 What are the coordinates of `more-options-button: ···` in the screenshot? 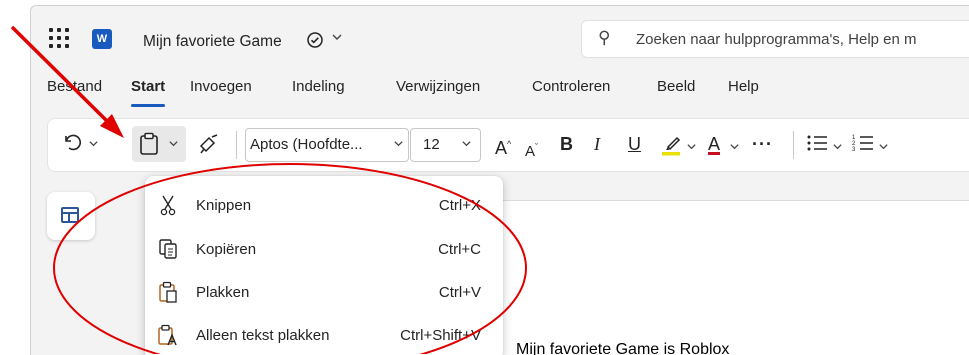 It's located at (762, 144).